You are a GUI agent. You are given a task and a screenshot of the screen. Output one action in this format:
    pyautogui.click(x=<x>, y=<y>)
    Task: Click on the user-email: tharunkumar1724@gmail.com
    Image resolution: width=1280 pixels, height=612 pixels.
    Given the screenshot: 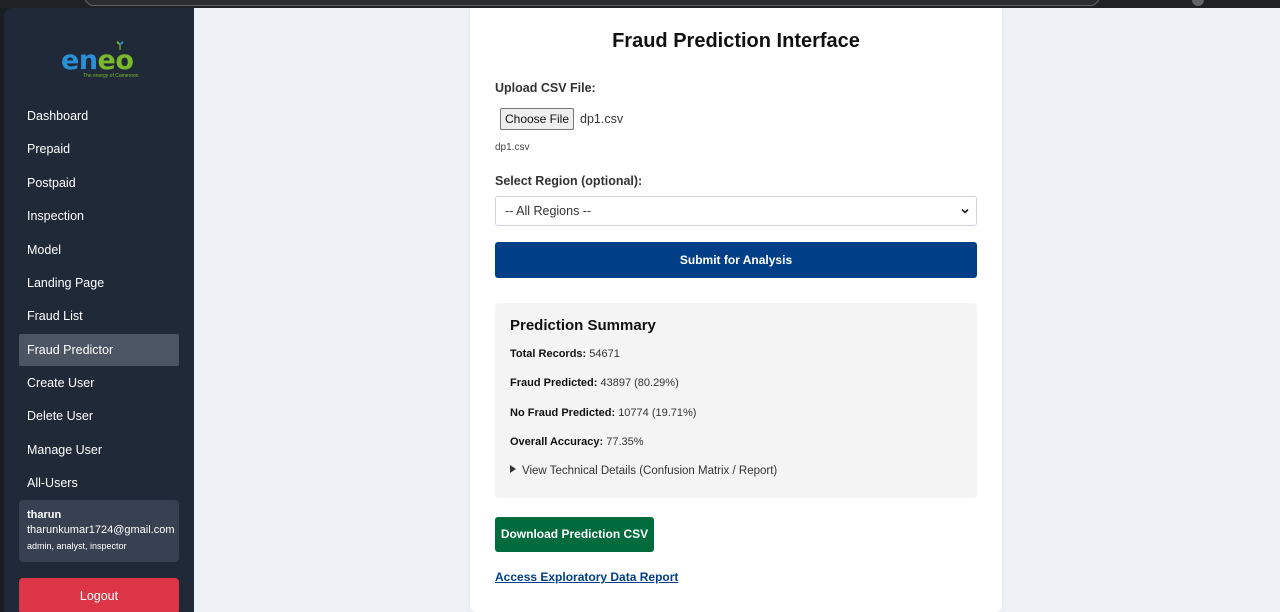 What is the action you would take?
    pyautogui.click(x=101, y=530)
    